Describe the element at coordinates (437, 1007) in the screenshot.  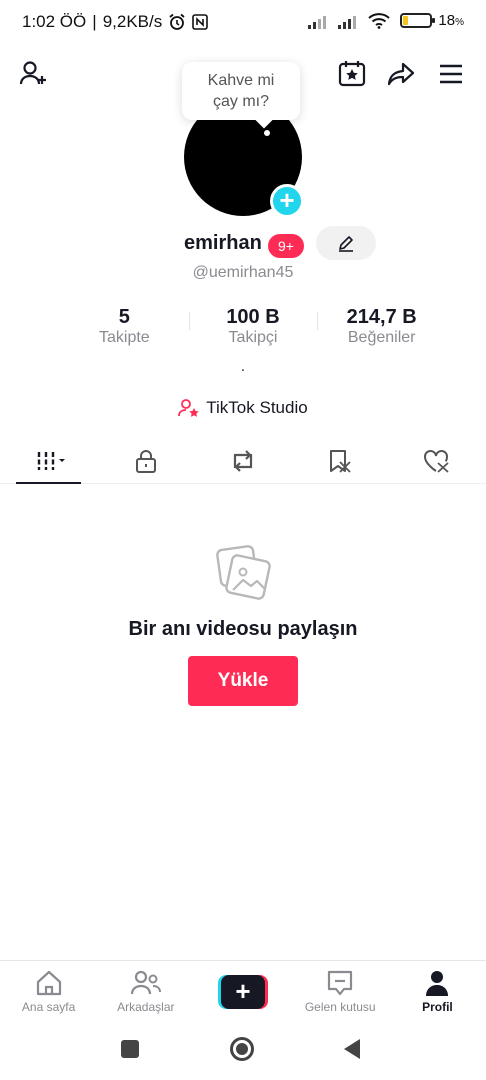
I see `nav-label: Profil` at that location.